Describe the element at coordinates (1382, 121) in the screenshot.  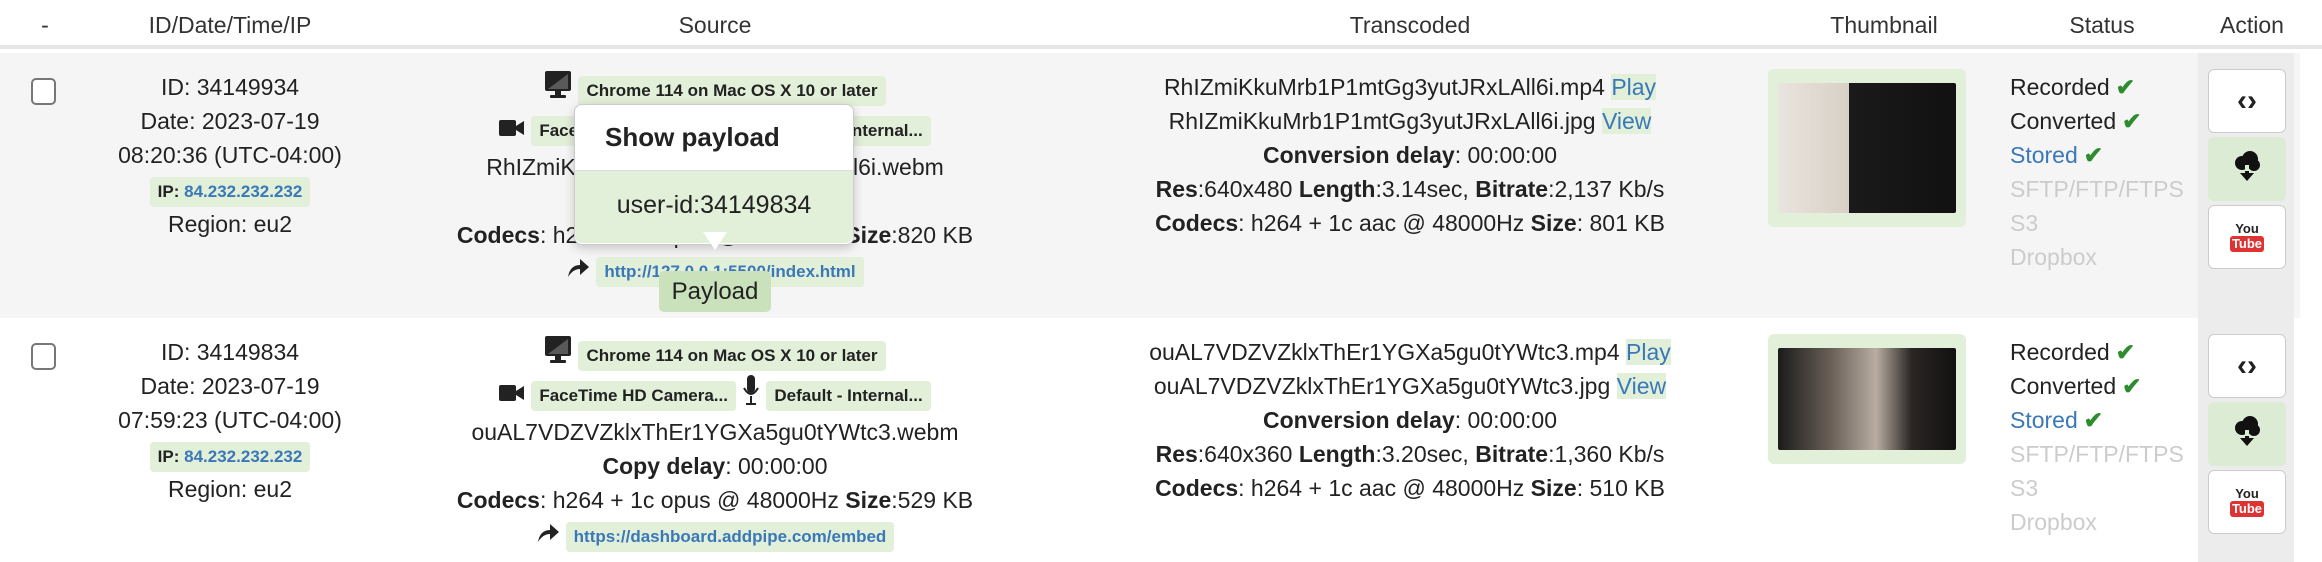
I see `jpg-filename: RhIZmiKkuMrb1P1mtGg3yutJRxLAll6i.jpg` at that location.